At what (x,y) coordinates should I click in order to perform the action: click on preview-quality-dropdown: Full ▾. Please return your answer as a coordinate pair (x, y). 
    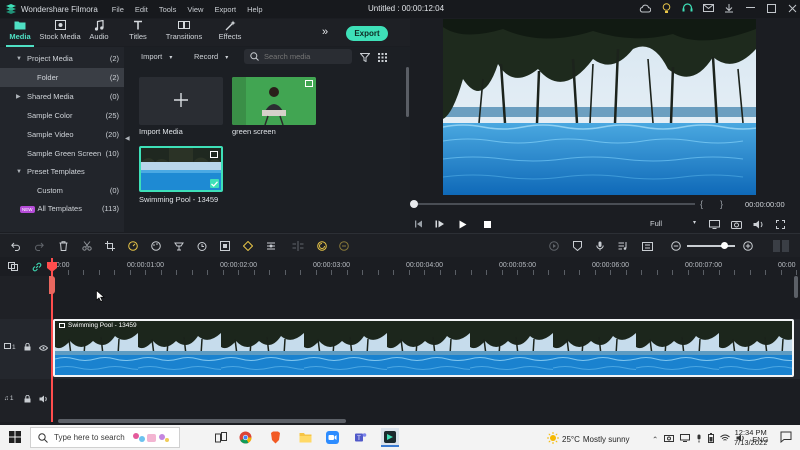
    Looking at the image, I should click on (673, 223).